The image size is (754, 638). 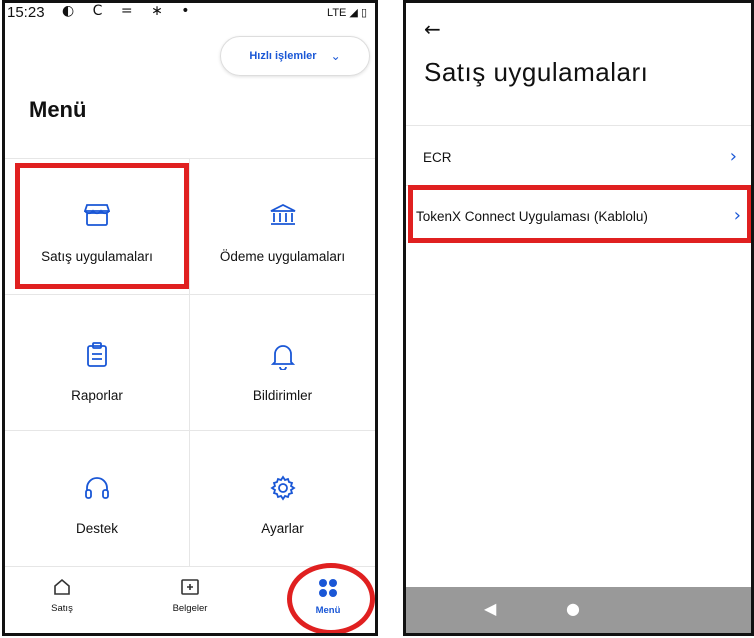 I want to click on list-item-ecr: ECR ›, so click(x=578, y=159).